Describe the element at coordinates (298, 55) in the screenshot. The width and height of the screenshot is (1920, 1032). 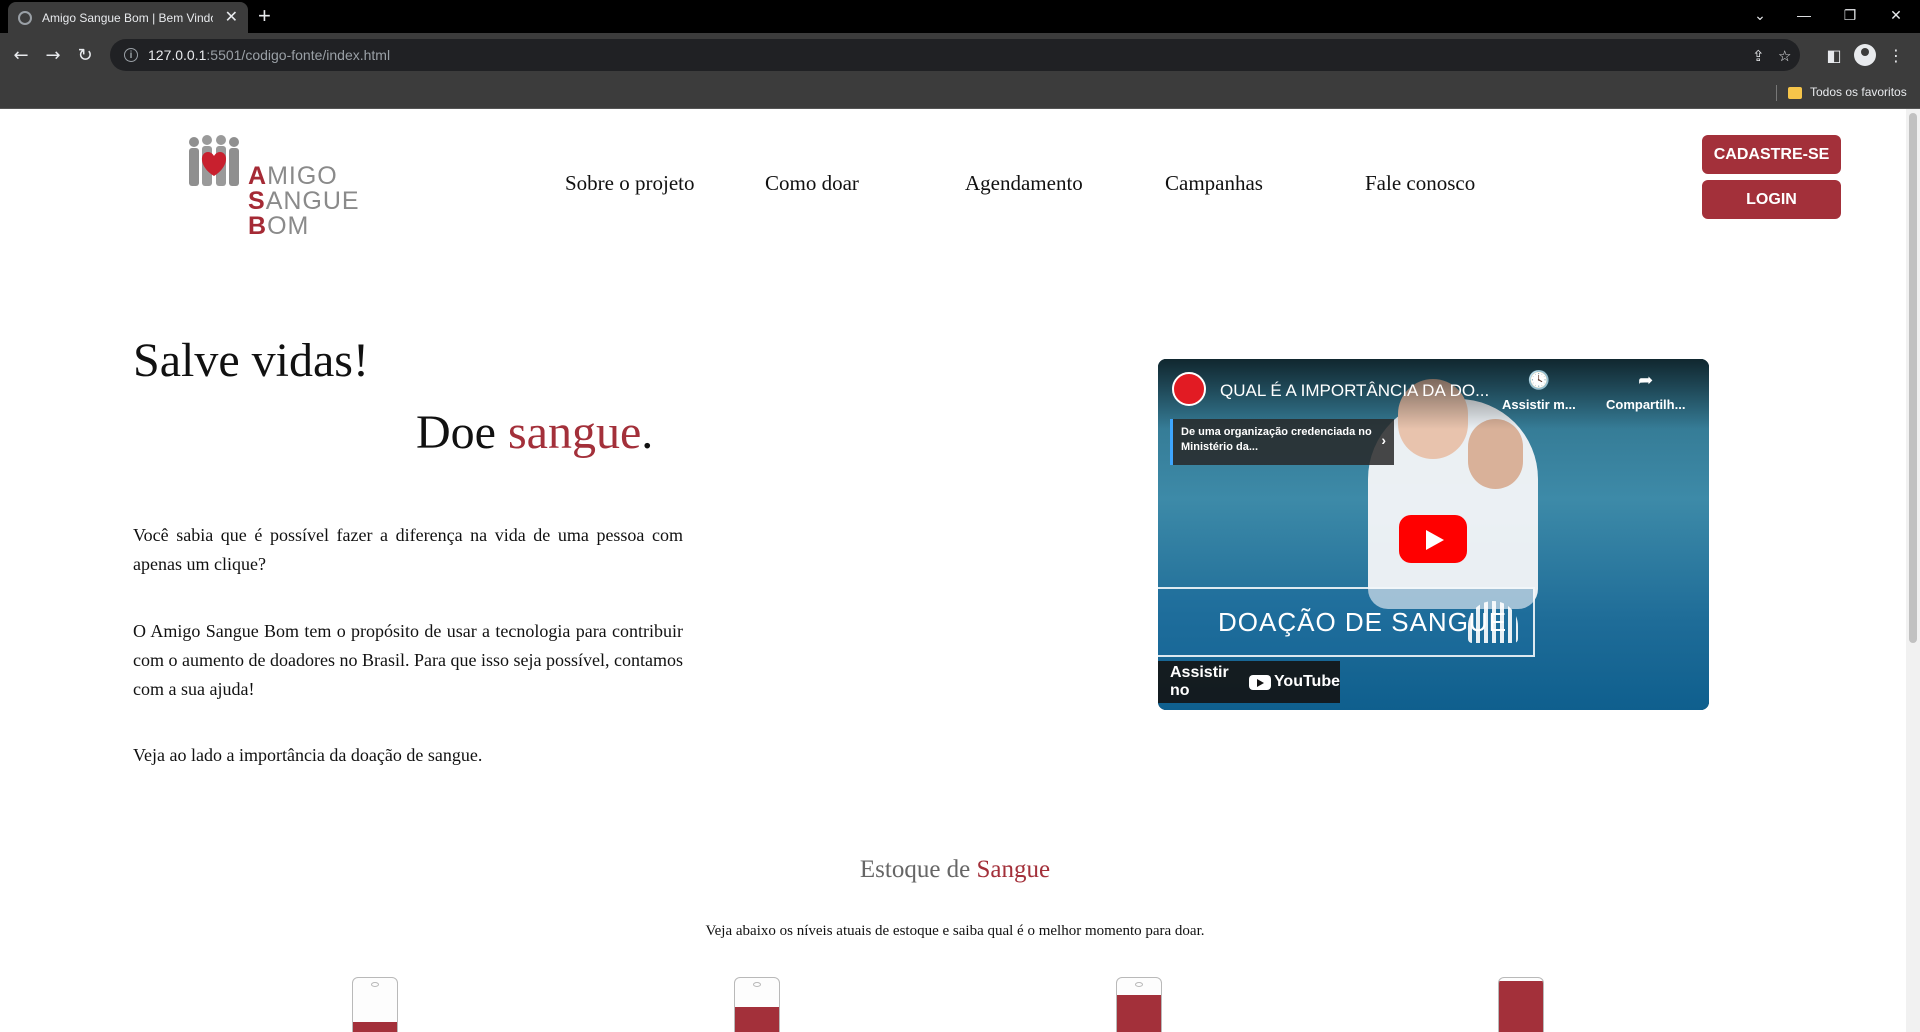
I see `url-path: :5501/codigo-fonte/index.html` at that location.